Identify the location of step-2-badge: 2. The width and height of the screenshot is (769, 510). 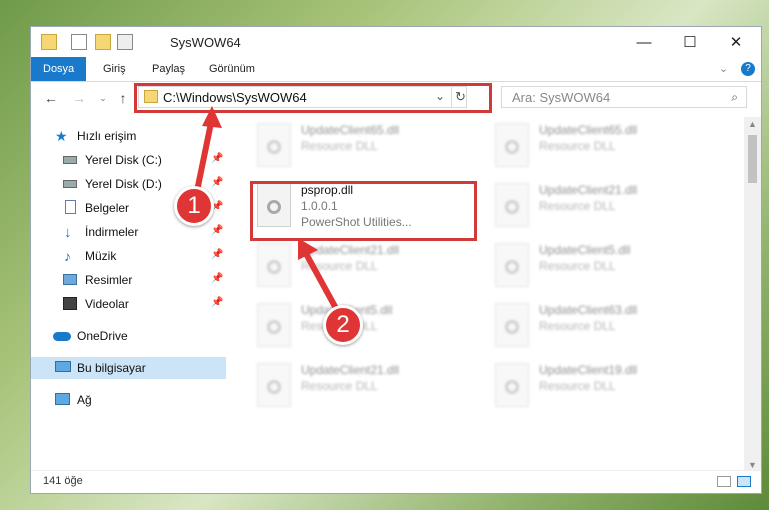
(343, 325).